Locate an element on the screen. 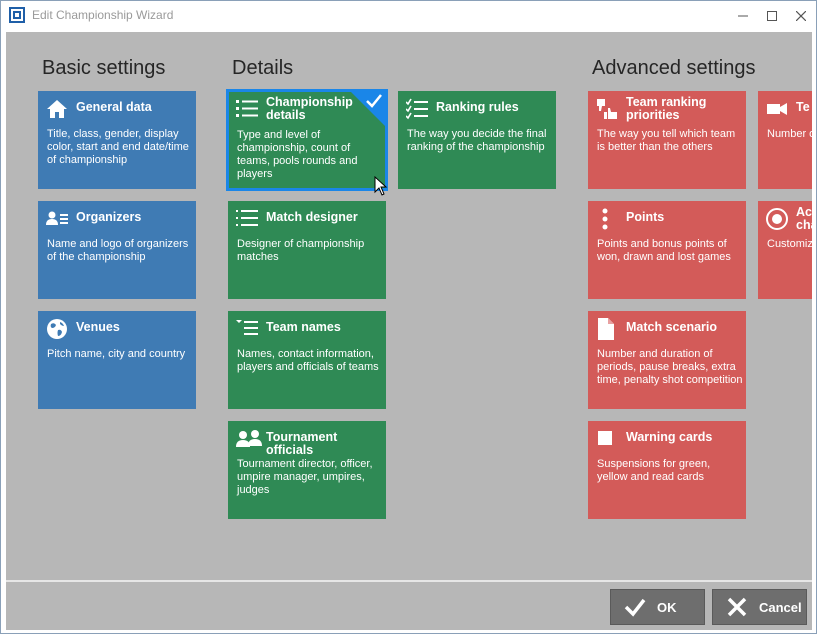 Image resolution: width=817 pixels, height=634 pixels. tile-title: Venues is located at coordinates (98, 327).